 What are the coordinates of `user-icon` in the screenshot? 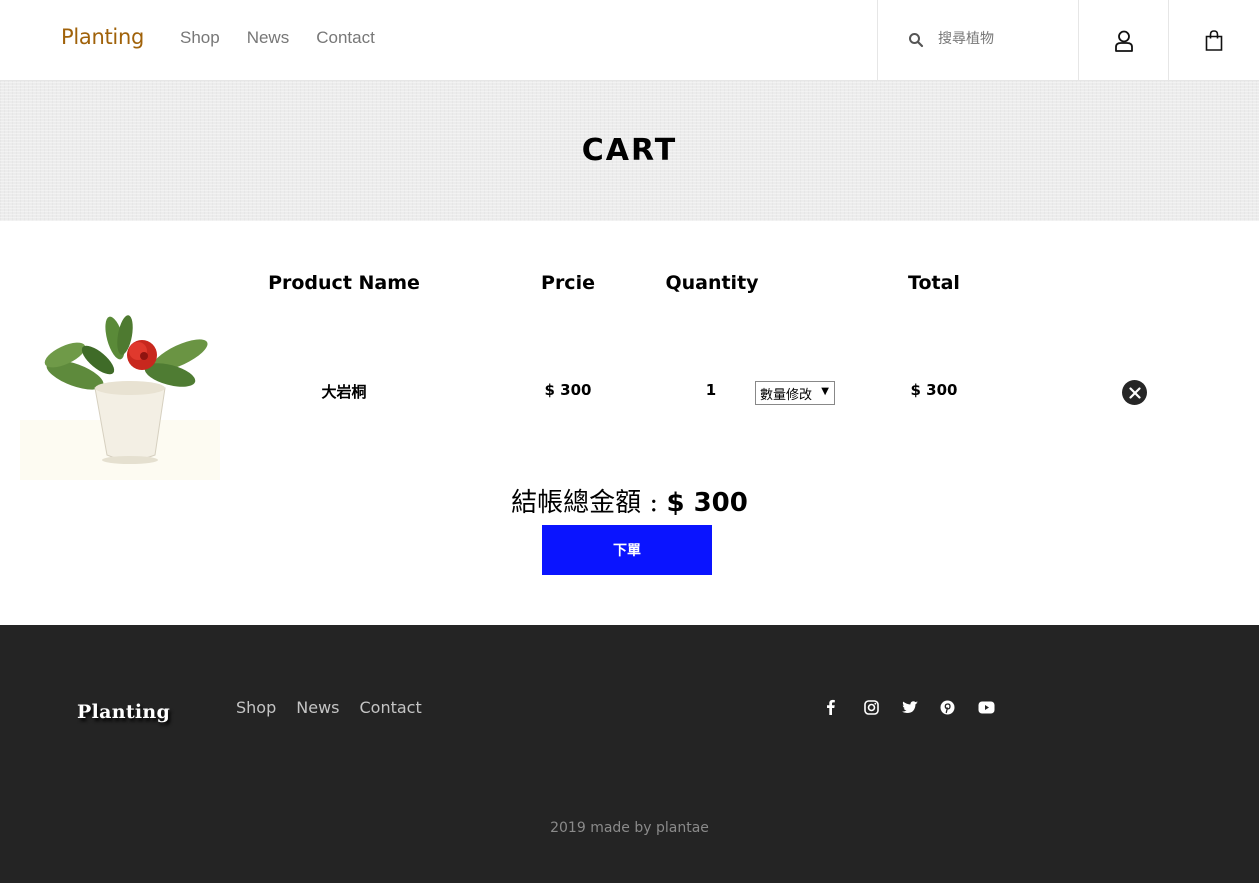 It's located at (1123, 41).